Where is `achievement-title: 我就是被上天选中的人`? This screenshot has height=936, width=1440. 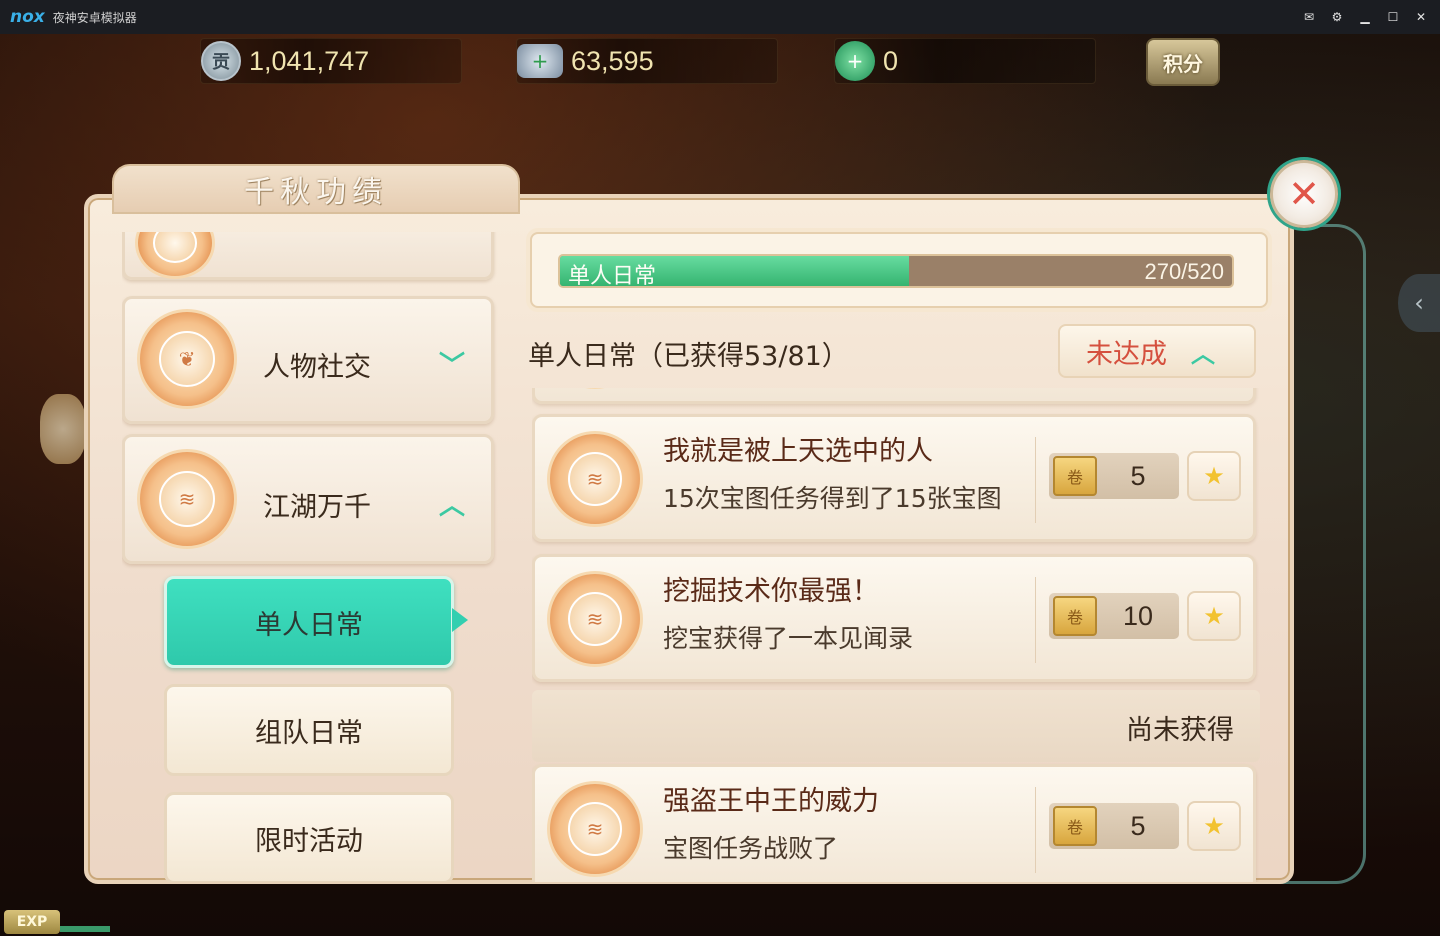 achievement-title: 我就是被上天选中的人 is located at coordinates (798, 451).